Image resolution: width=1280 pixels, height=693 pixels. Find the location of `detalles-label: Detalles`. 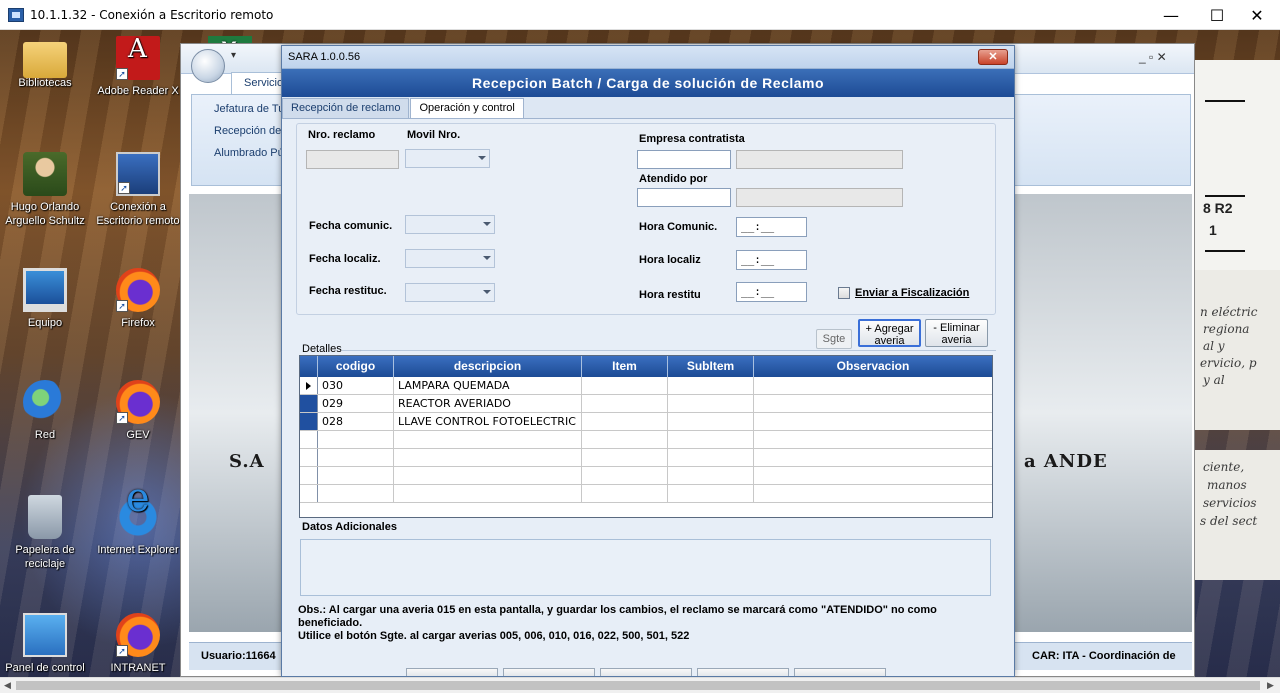

detalles-label: Detalles is located at coordinates (322, 349).